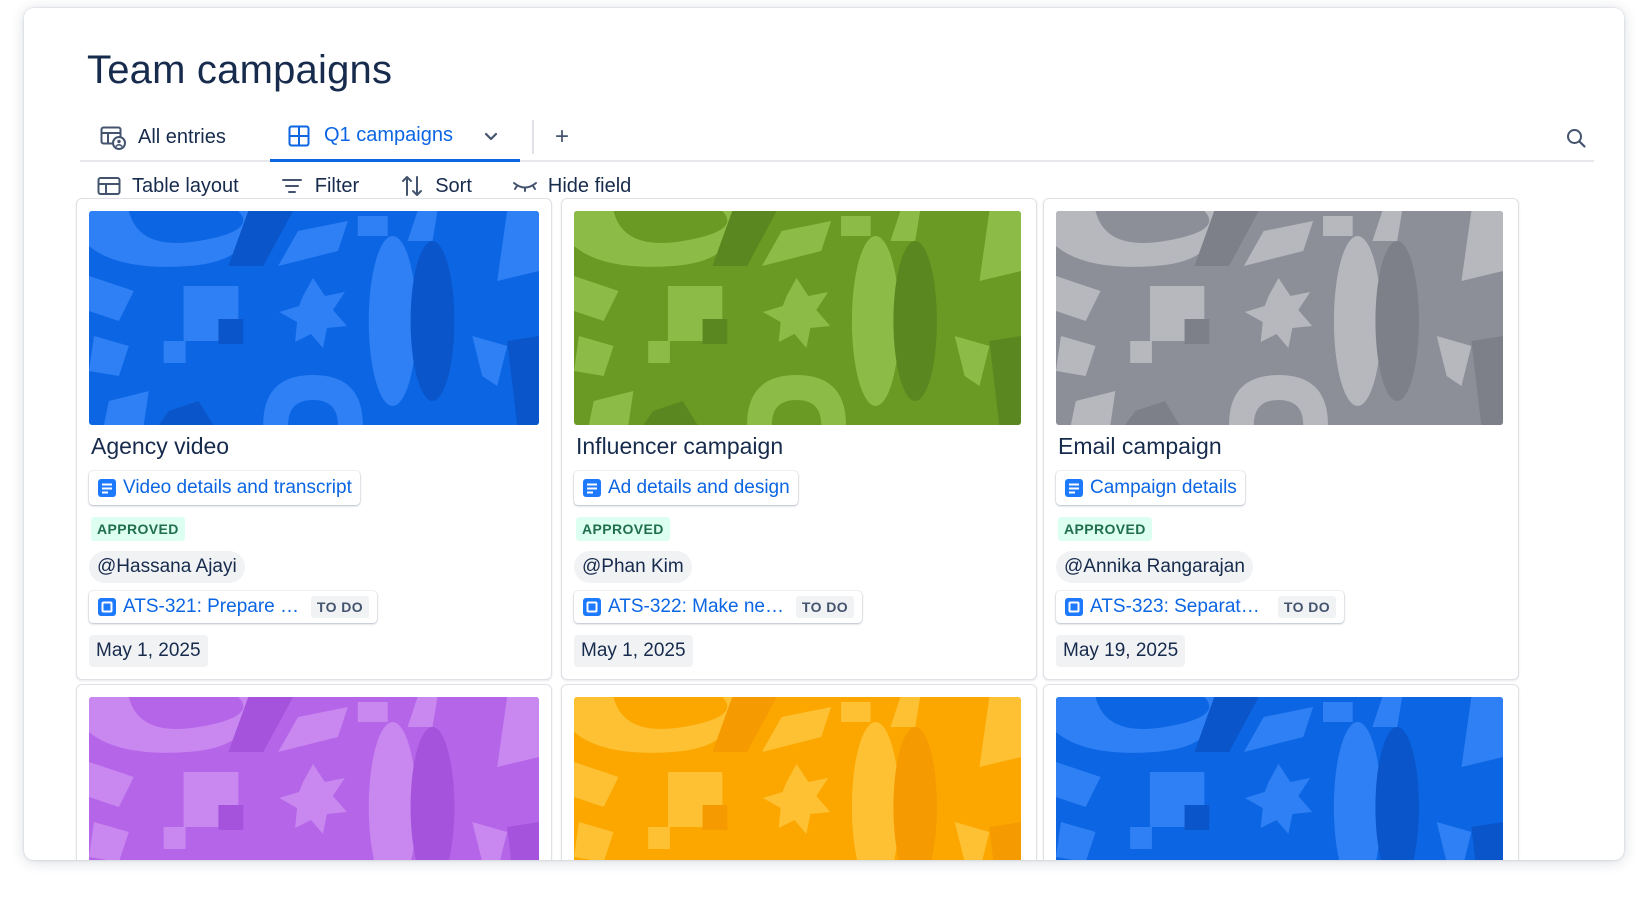 The width and height of the screenshot is (1648, 899). What do you see at coordinates (1576, 138) in the screenshot?
I see `search-icon` at bounding box center [1576, 138].